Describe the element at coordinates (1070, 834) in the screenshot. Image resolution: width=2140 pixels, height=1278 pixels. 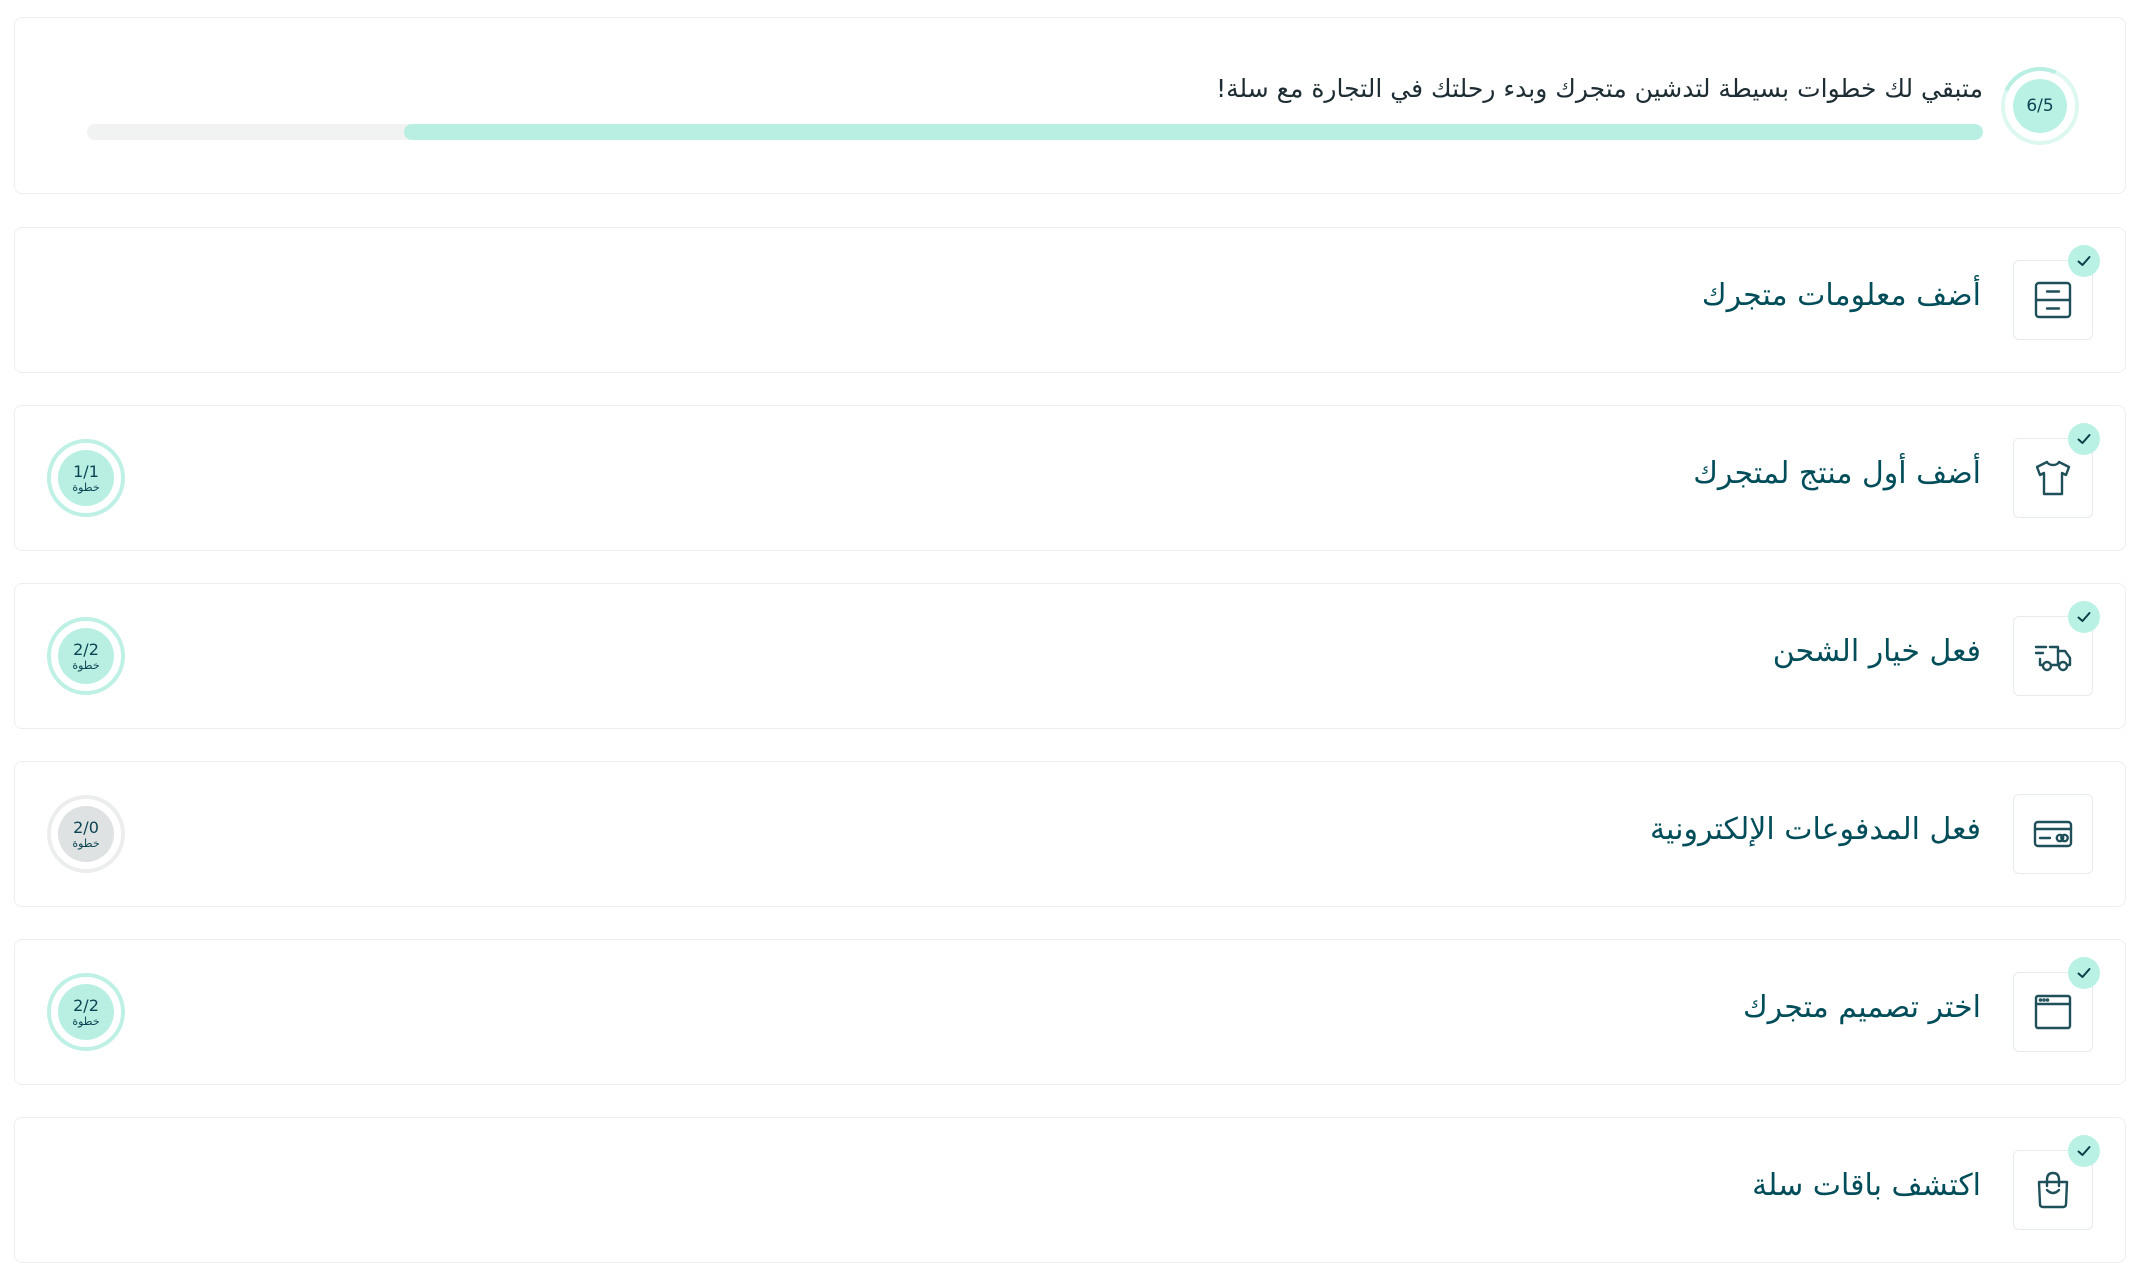
I see `step-card-payments: فعل المدفوعات الإلكترونية 2/0 خطوة` at that location.